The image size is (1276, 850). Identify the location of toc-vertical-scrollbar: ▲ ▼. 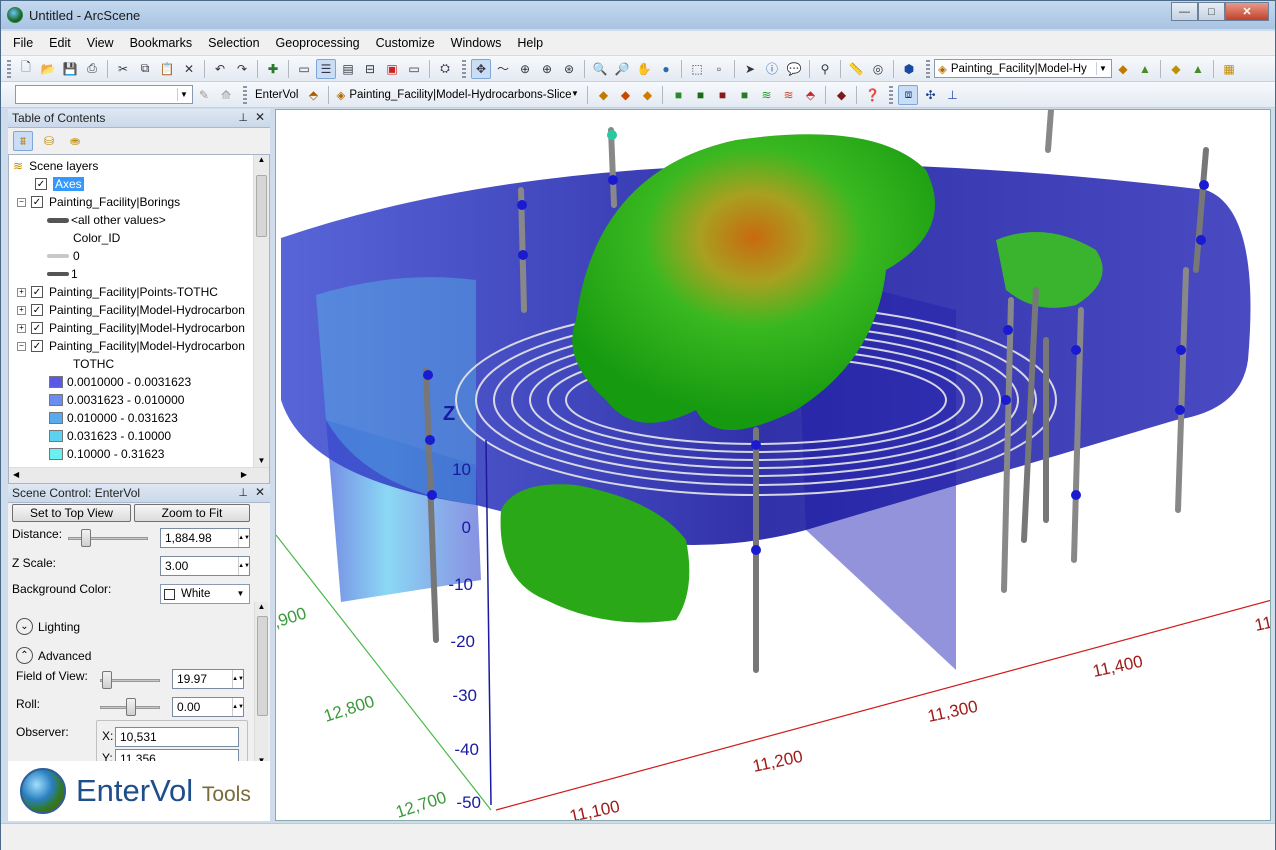
(261, 311).